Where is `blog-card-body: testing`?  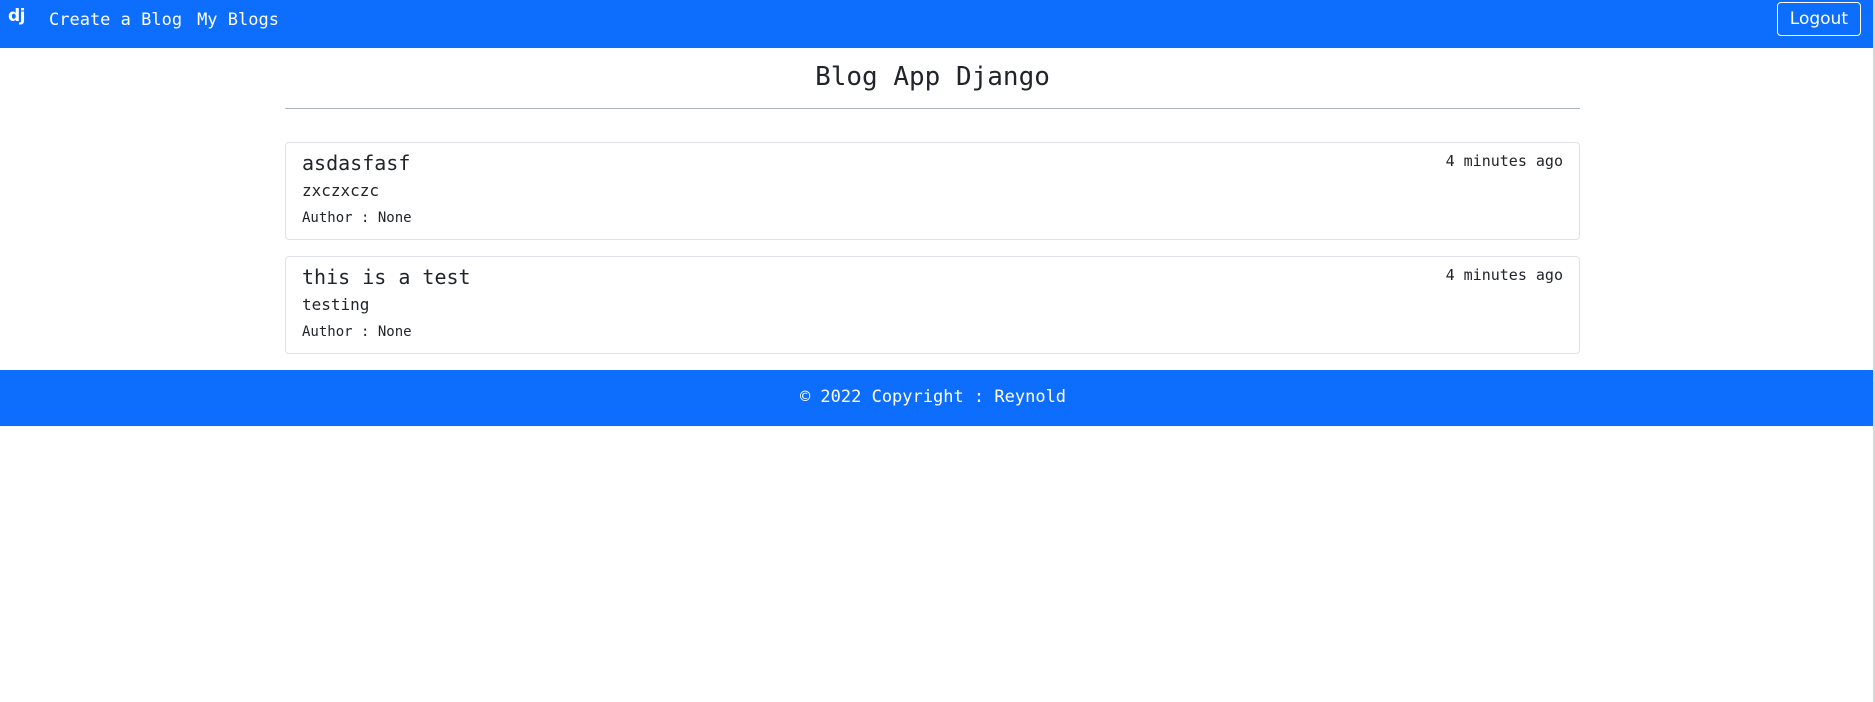
blog-card-body: testing is located at coordinates (336, 304).